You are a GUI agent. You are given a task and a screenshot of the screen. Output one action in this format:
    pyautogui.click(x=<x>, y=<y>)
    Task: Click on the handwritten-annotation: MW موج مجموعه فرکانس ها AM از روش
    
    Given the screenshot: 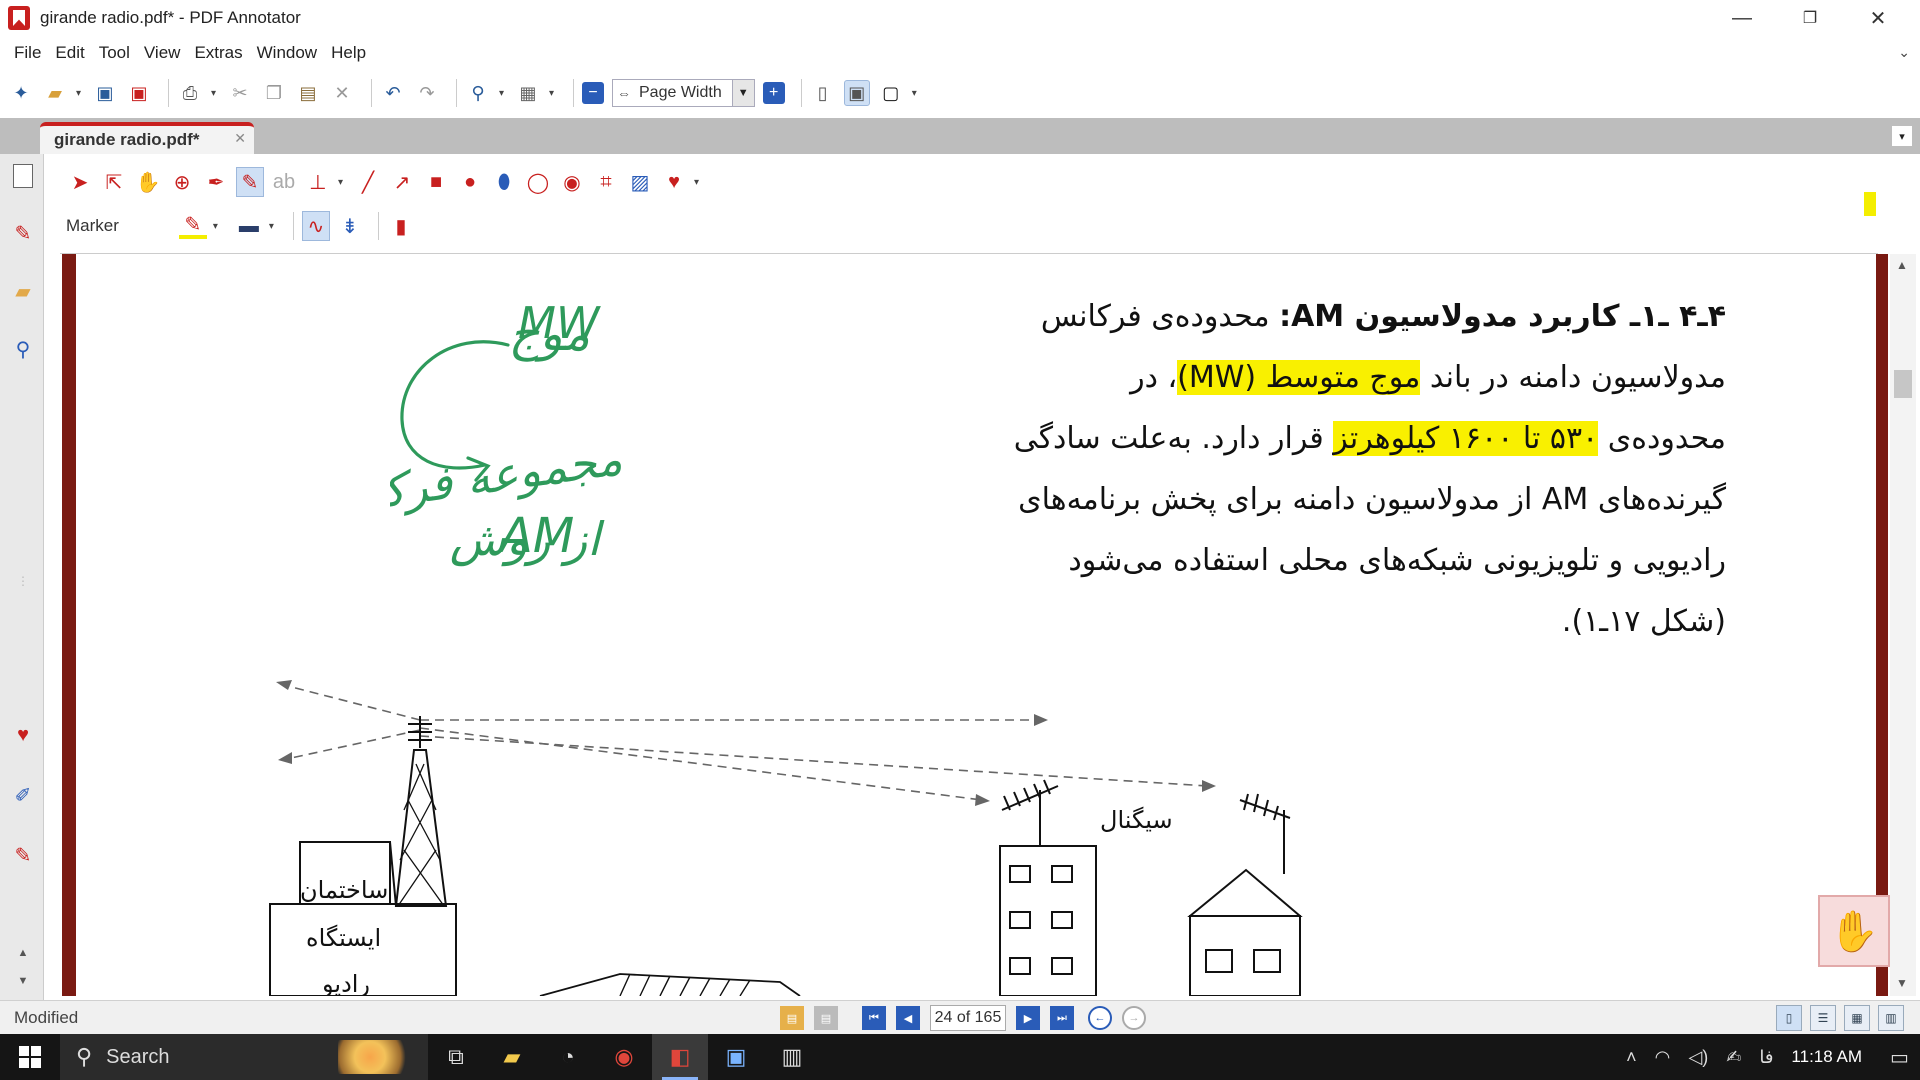 What is the action you would take?
    pyautogui.click(x=650, y=450)
    